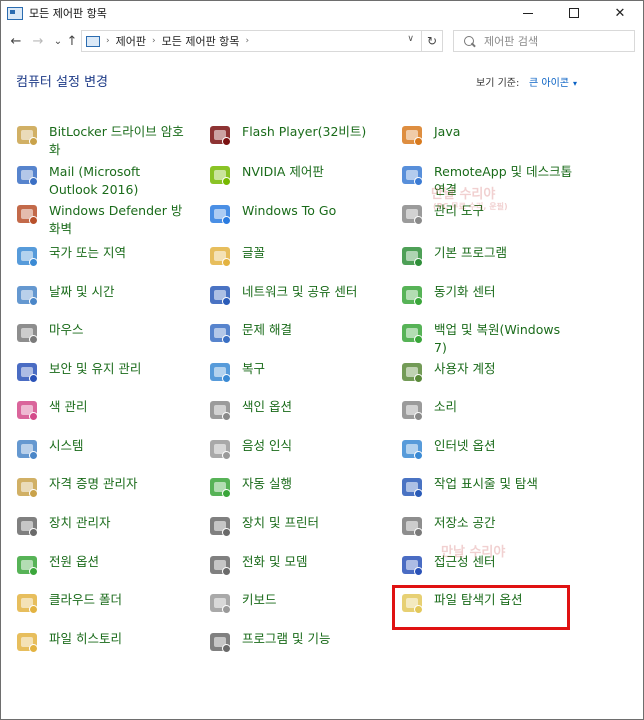  What do you see at coordinates (574, 83) in the screenshot?
I see `chevron-down-icon: ▾` at bounding box center [574, 83].